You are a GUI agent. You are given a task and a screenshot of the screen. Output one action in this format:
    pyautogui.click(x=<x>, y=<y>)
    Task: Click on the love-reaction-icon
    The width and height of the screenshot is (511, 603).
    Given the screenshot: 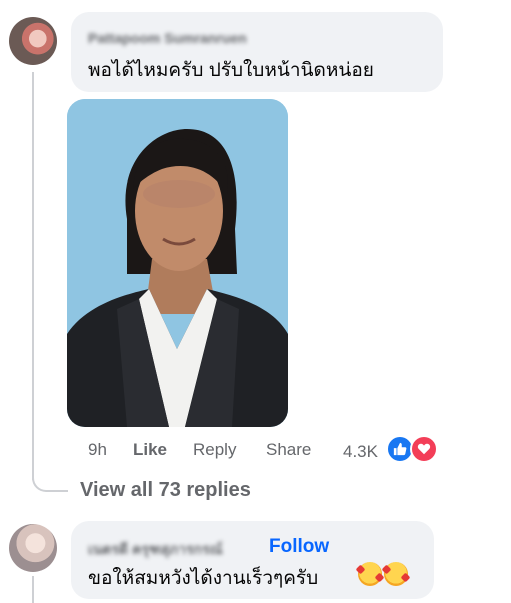 What is the action you would take?
    pyautogui.click(x=424, y=449)
    